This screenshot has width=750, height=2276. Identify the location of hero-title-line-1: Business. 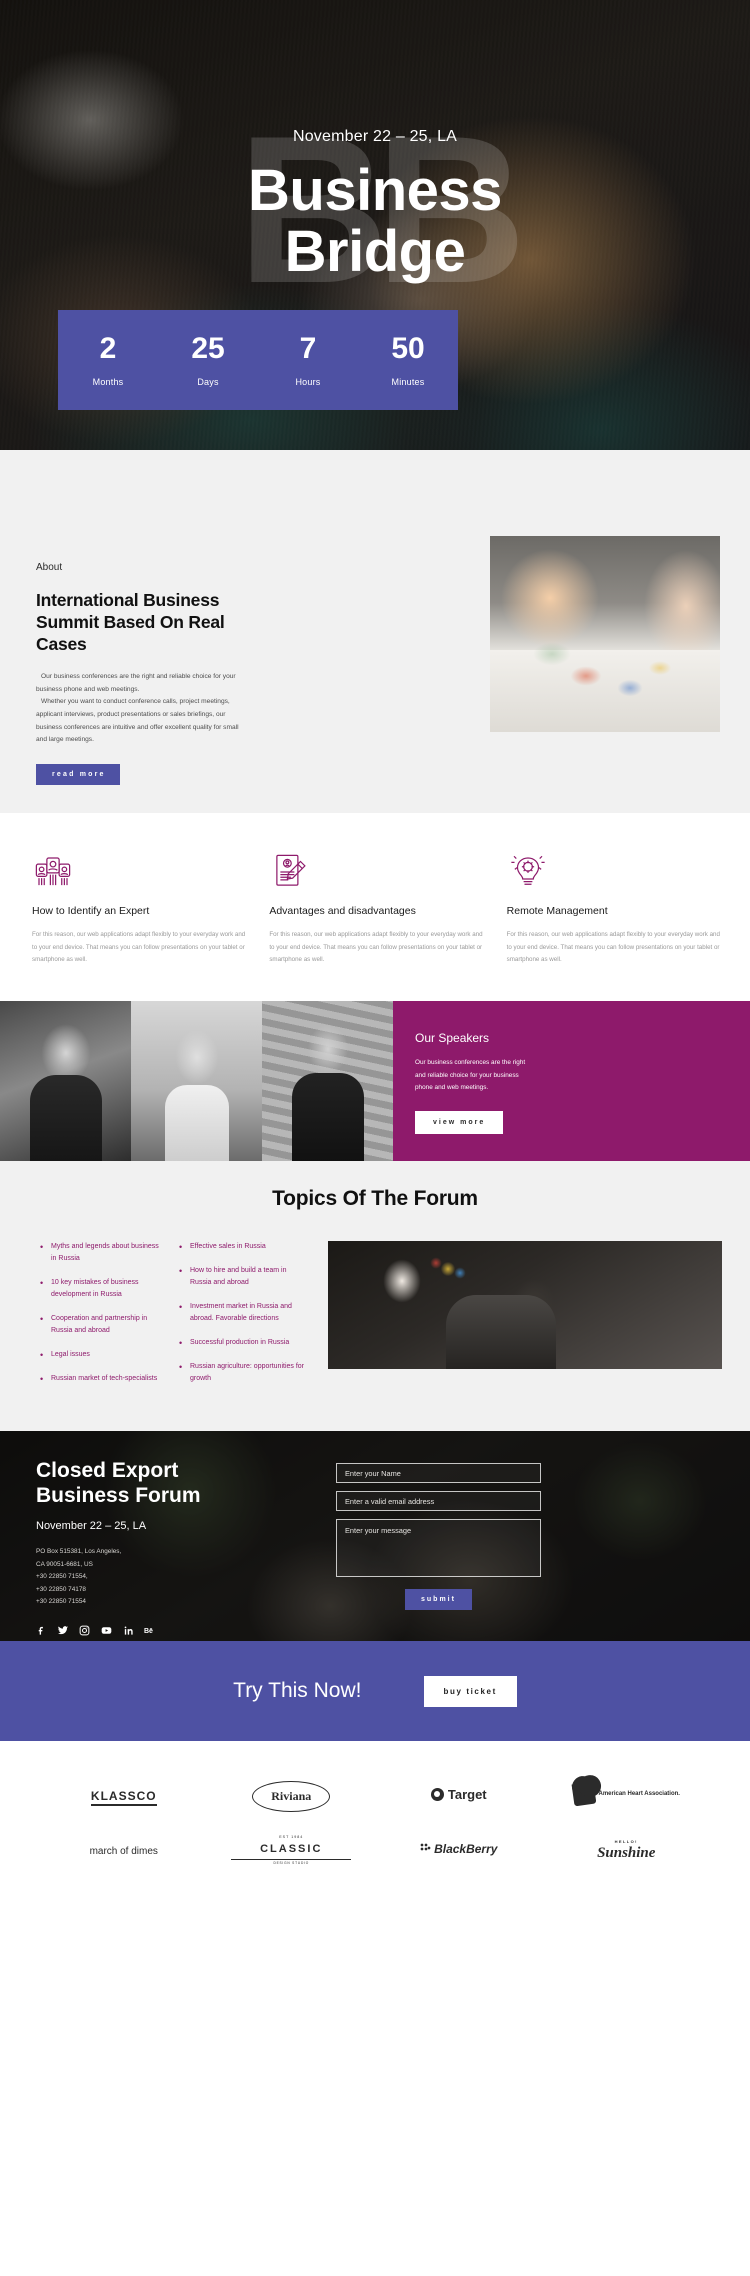
(375, 190).